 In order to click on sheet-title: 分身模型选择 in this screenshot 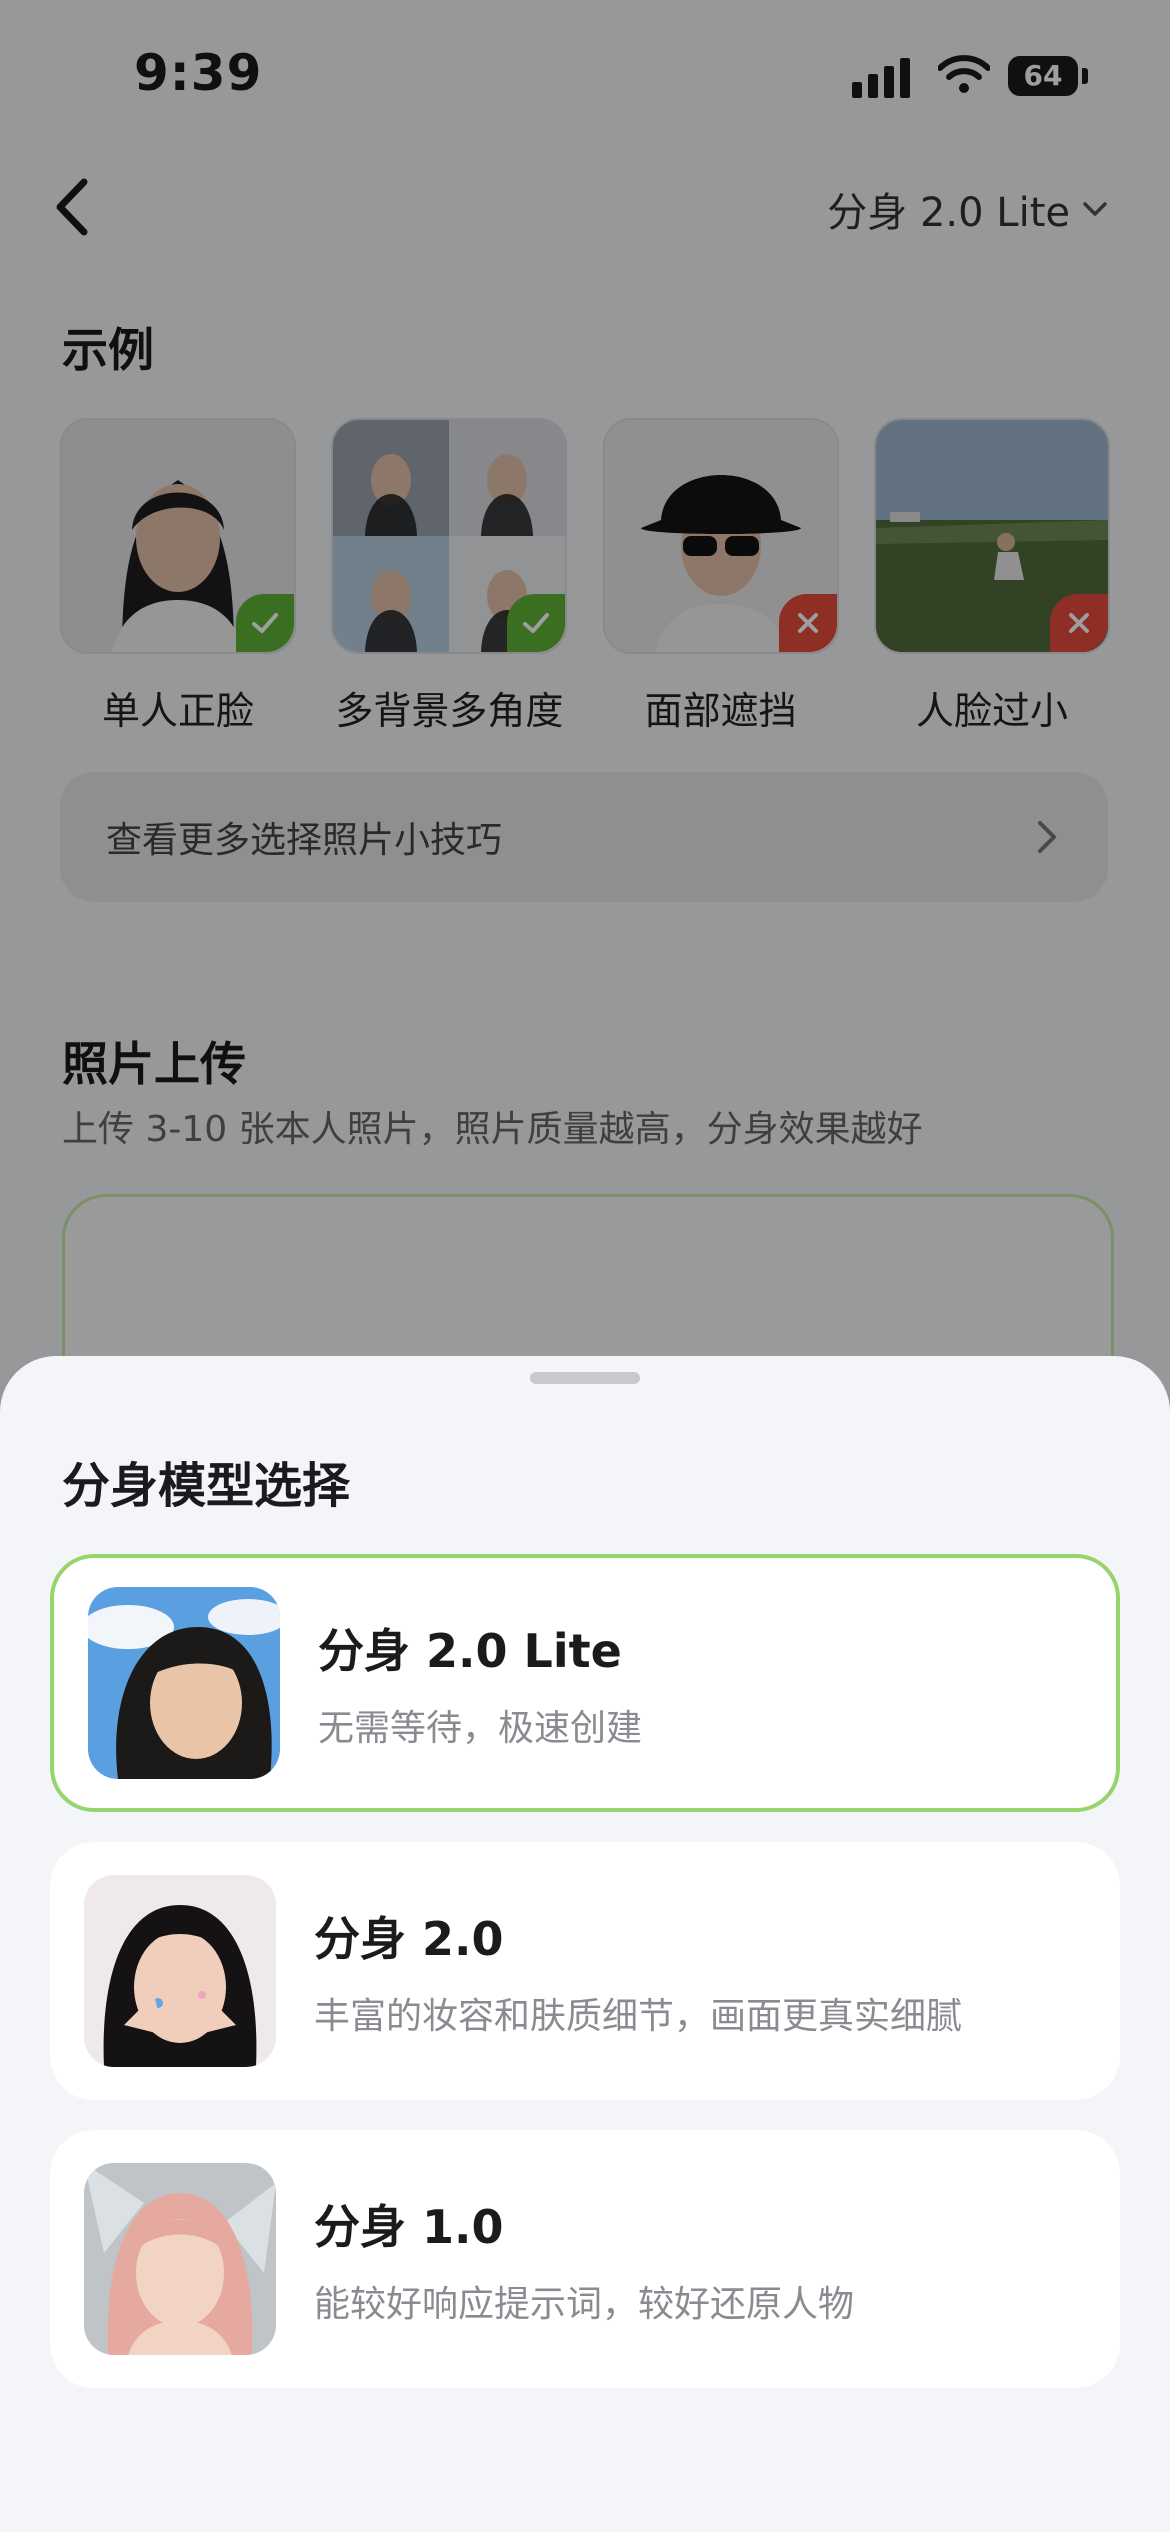, I will do `click(206, 1486)`.